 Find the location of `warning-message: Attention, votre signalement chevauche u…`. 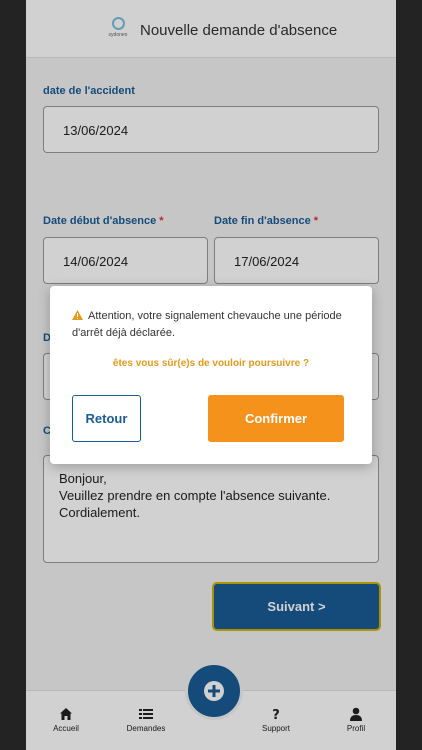

warning-message: Attention, votre signalement chevauche u… is located at coordinates (217, 325).